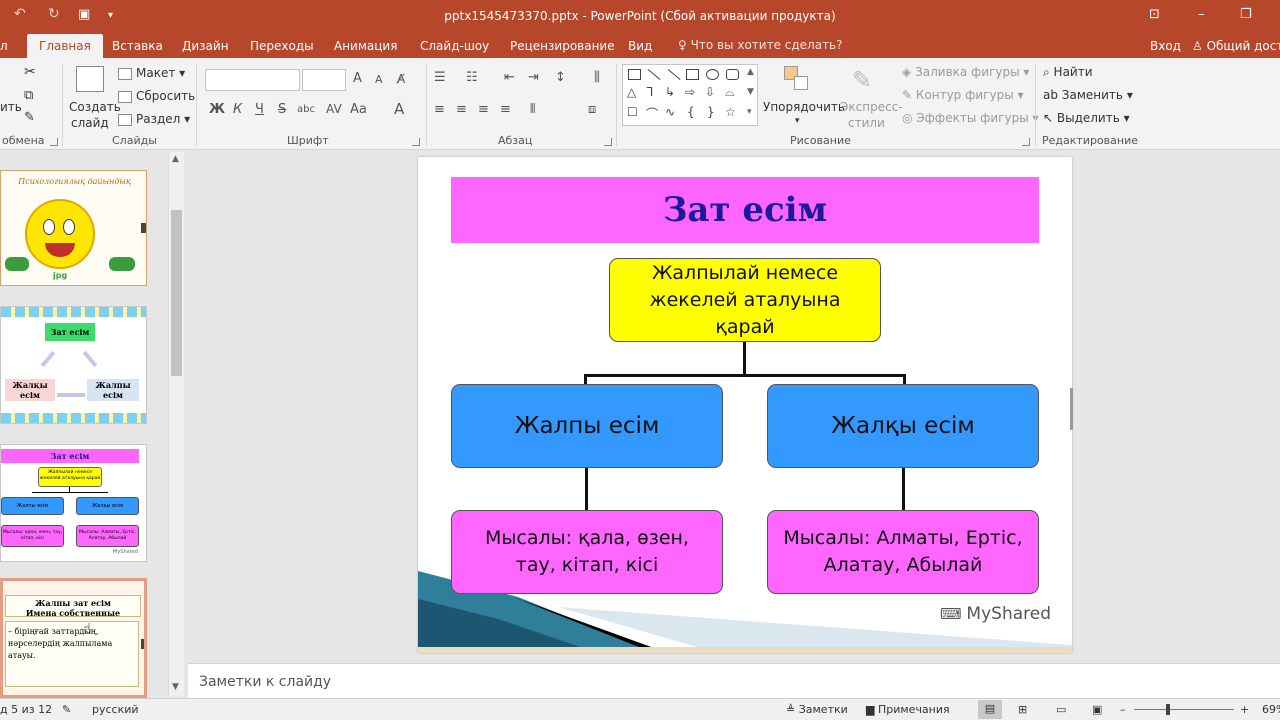  Describe the element at coordinates (745, 210) in the screenshot. I see `slide-title: Зат есім` at that location.